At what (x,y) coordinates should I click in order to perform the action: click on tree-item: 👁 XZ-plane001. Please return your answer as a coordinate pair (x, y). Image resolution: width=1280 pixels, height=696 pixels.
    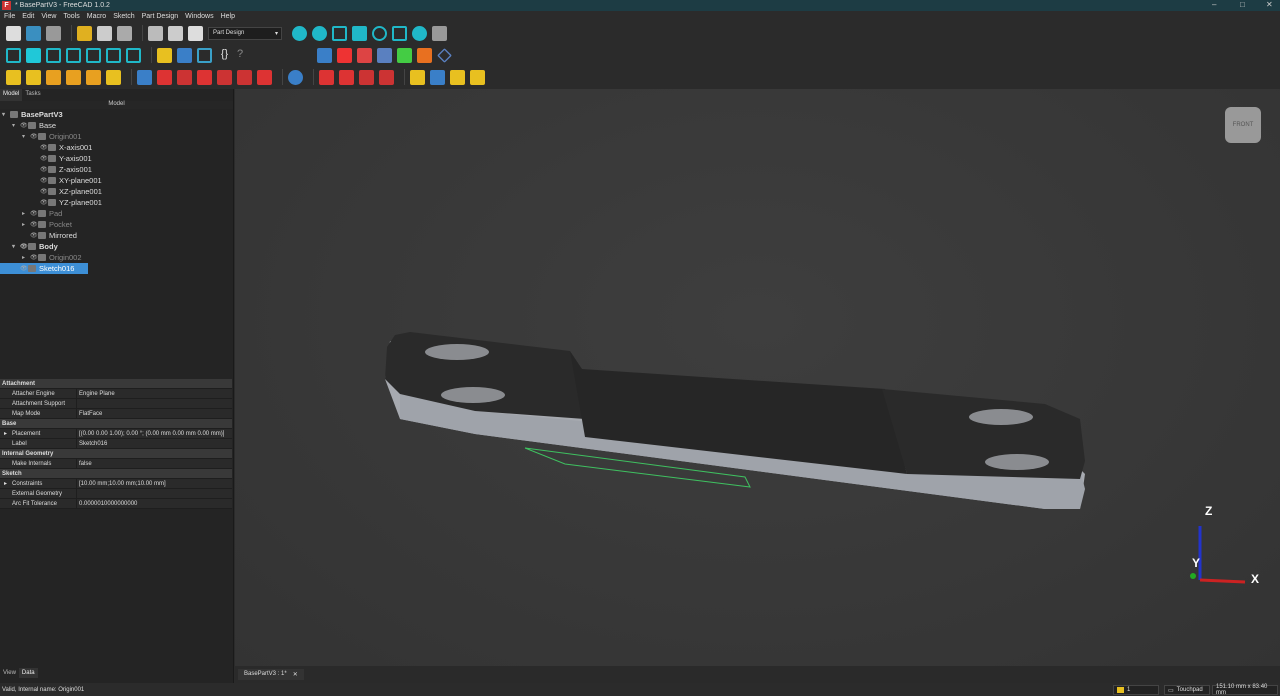
    Looking at the image, I should click on (116, 191).